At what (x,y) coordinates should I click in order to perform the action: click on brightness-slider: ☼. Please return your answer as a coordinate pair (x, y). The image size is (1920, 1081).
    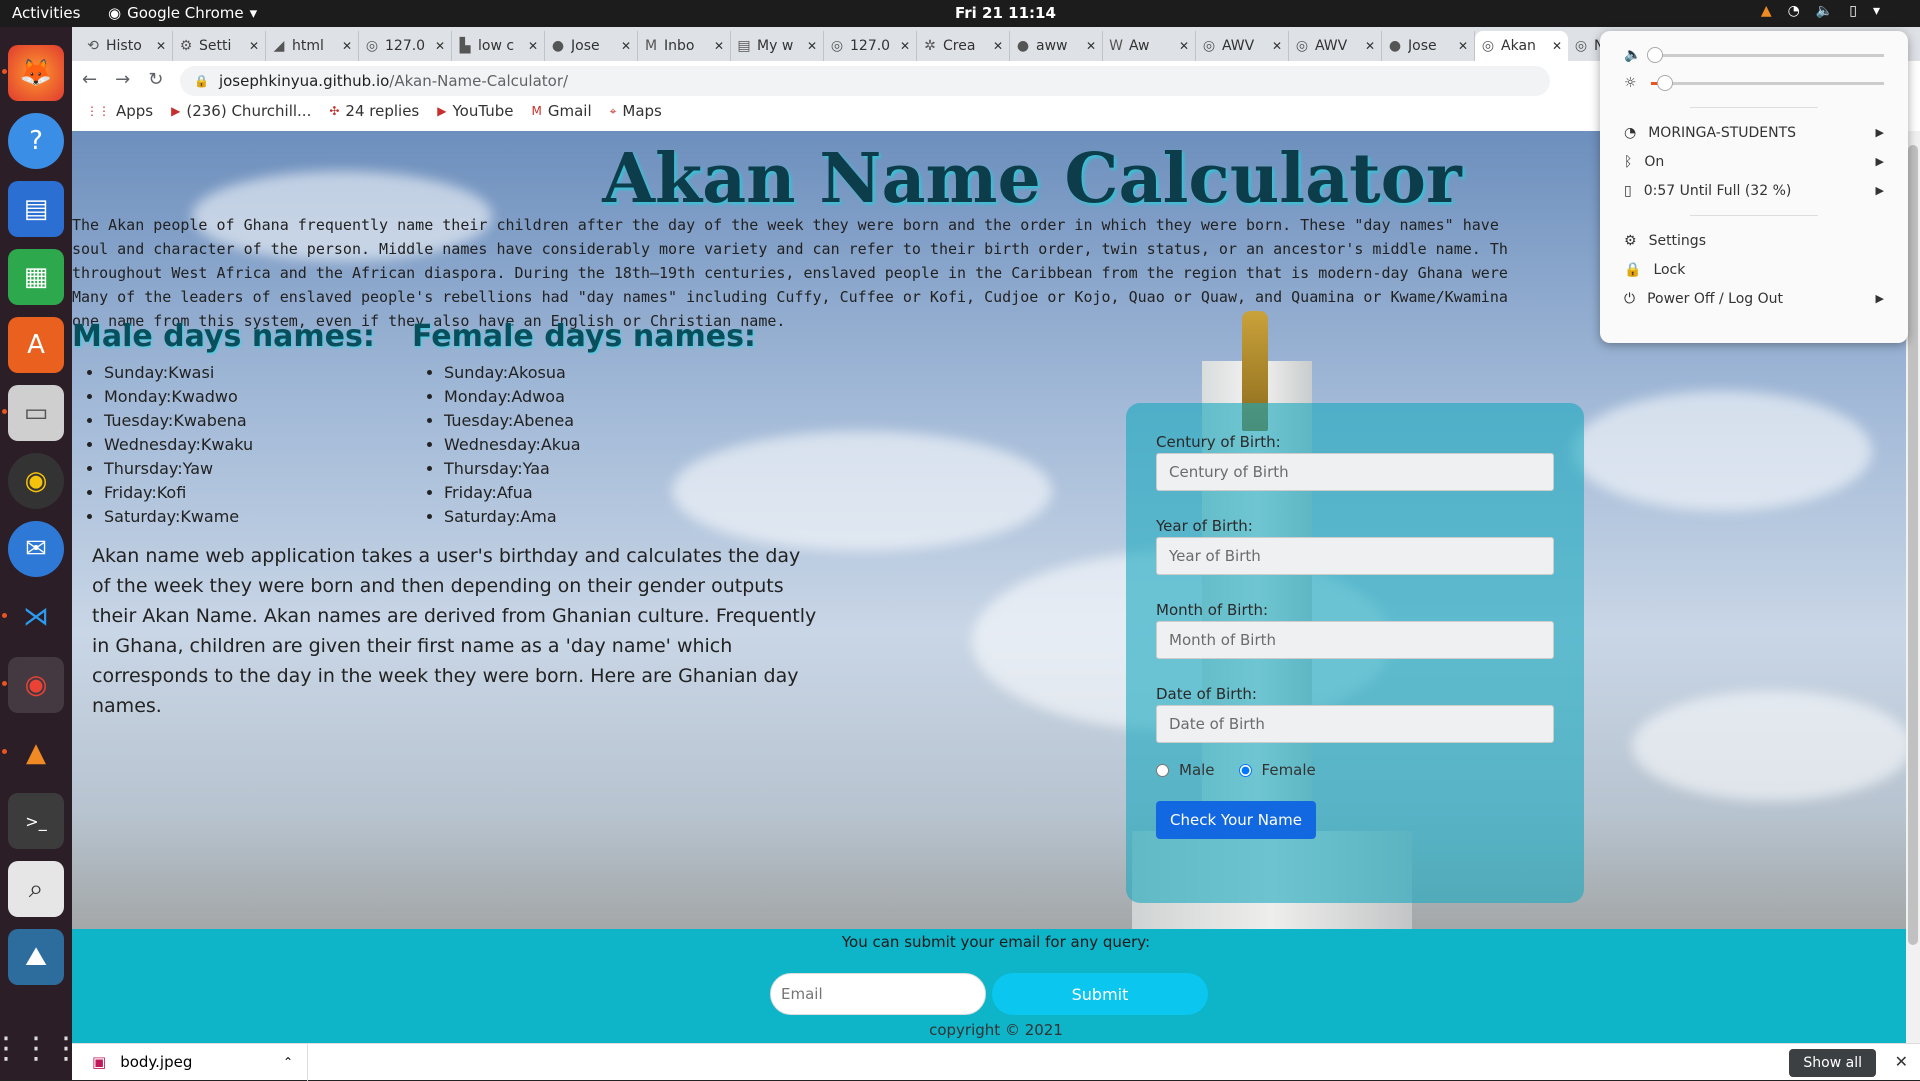
    Looking at the image, I should click on (1754, 83).